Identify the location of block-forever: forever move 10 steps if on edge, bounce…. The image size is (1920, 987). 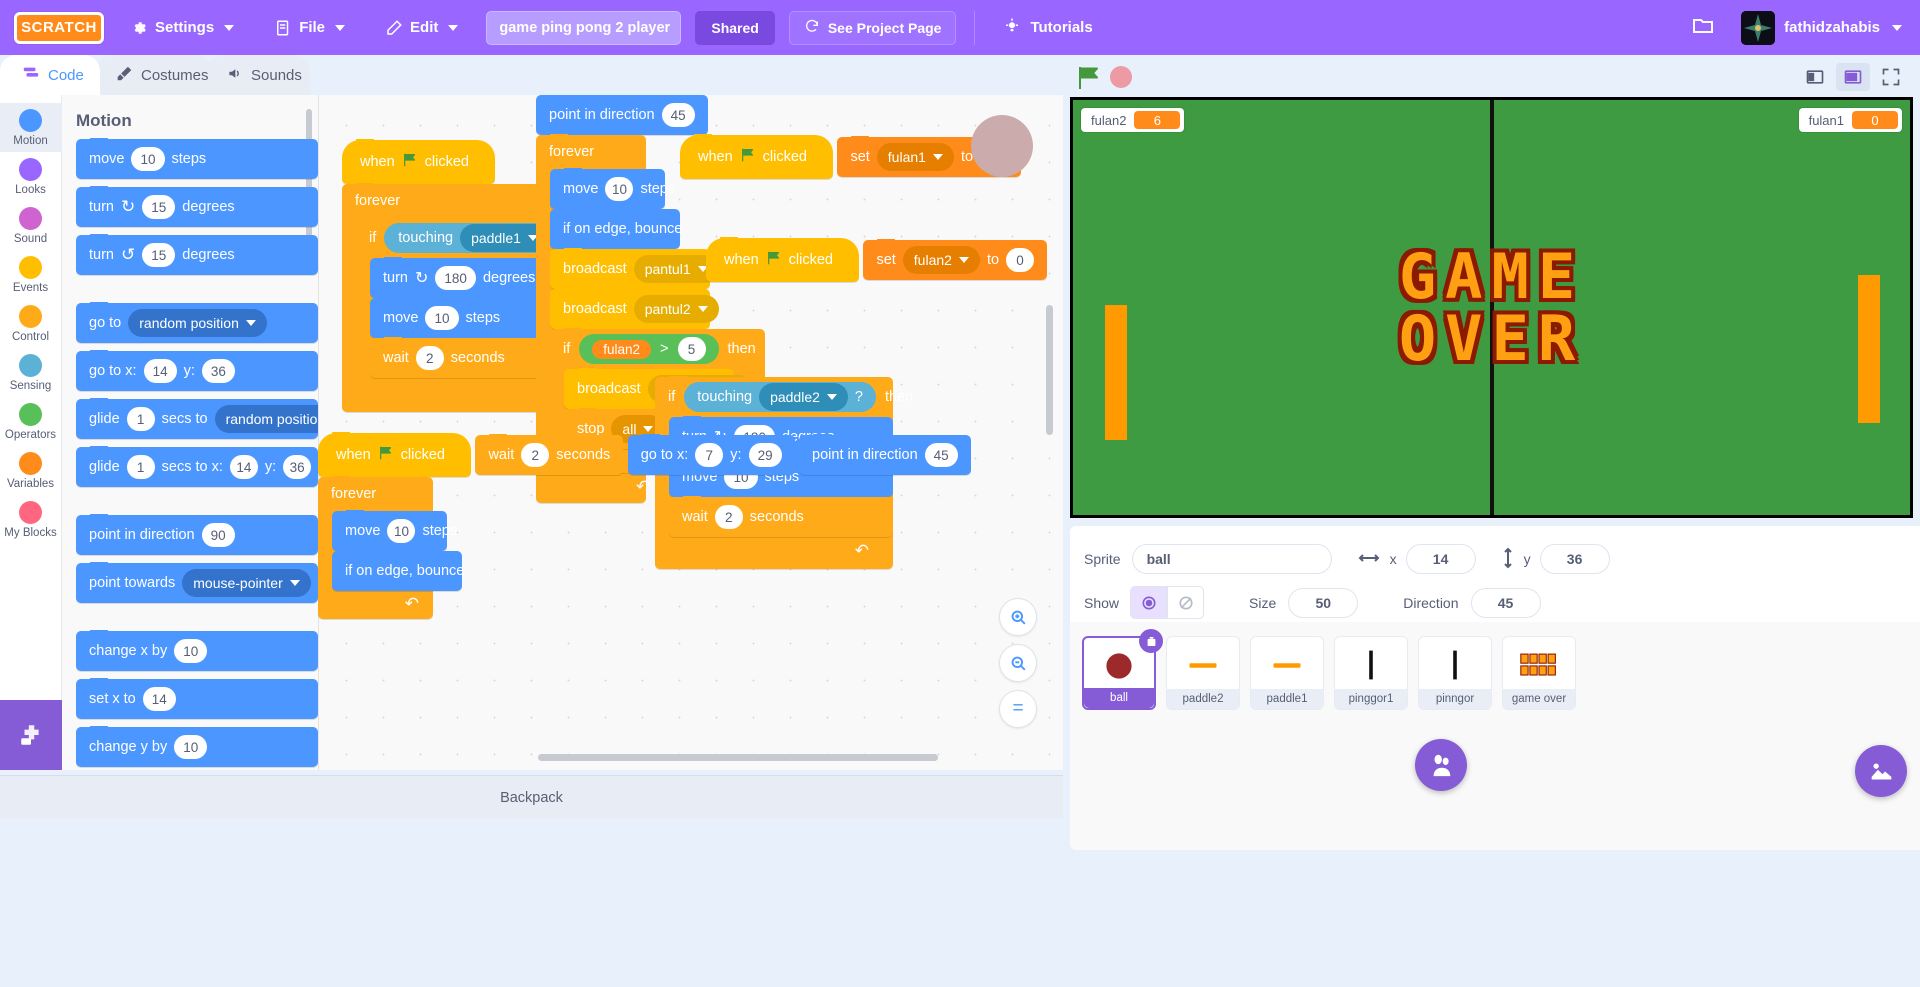
(391, 547).